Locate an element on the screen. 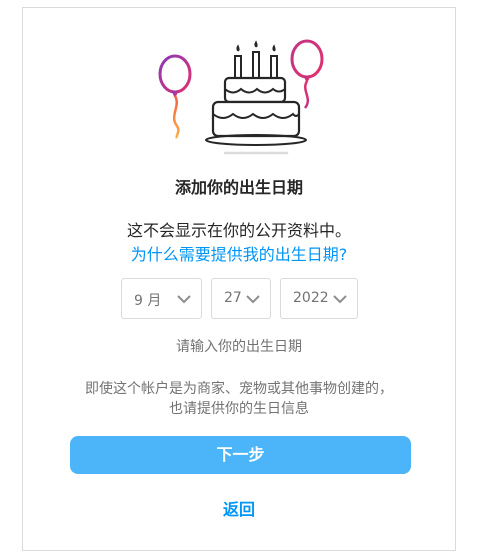  business-note: 即使这个帐户是为商家、宠物或其他事物创建的， 也请提供你的生日信息 is located at coordinates (239, 399).